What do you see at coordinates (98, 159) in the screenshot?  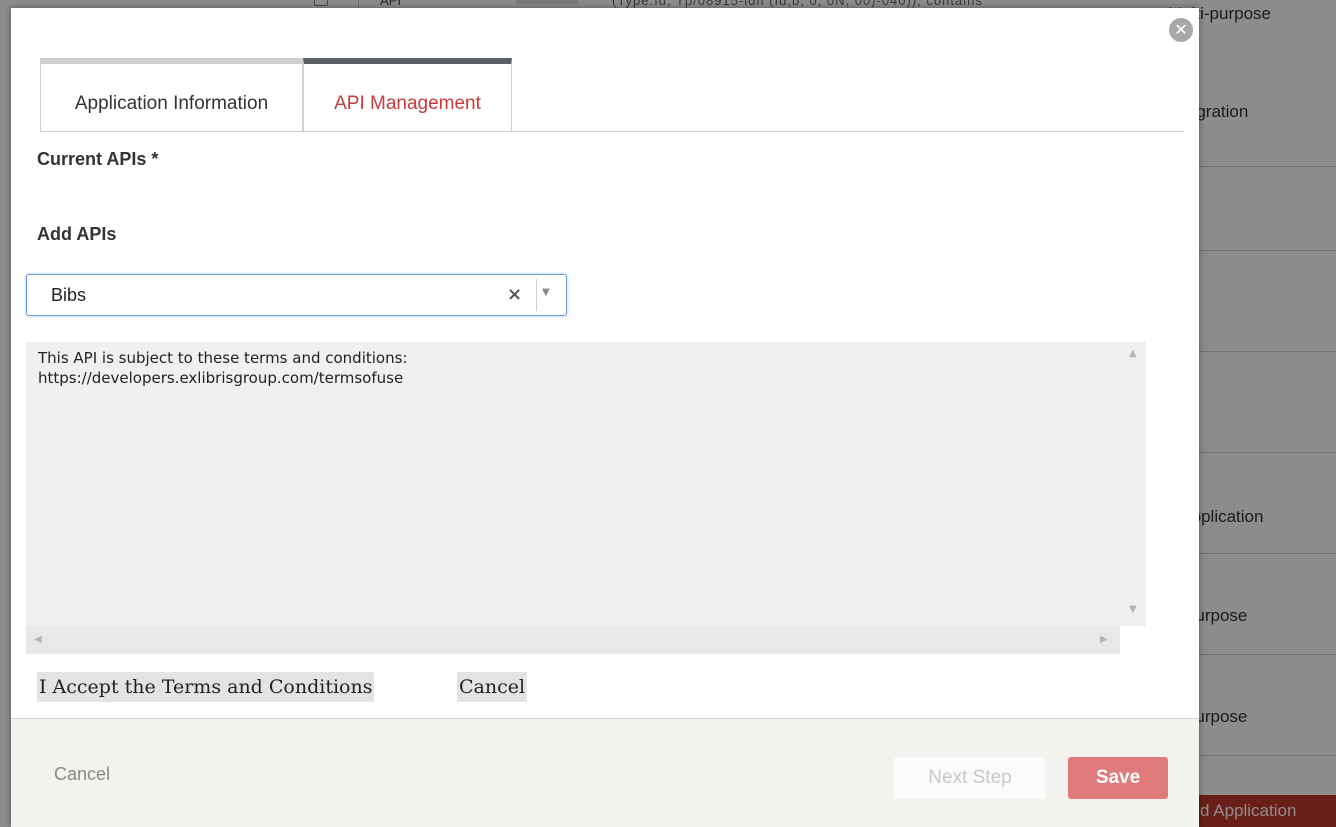 I see `current-apis-label: Current APIs *` at bounding box center [98, 159].